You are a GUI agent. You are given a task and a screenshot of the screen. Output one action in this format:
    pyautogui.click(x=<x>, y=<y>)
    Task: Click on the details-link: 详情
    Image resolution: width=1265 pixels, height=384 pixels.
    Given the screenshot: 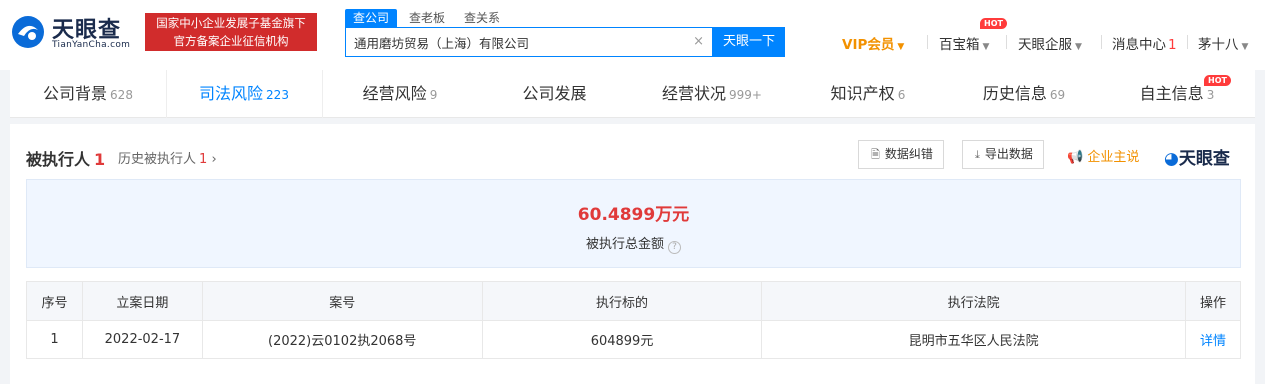 What is the action you would take?
    pyautogui.click(x=1213, y=339)
    